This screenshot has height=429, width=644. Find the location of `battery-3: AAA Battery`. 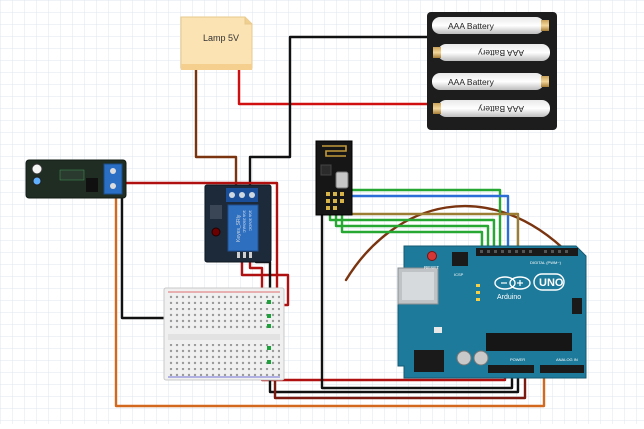

battery-3: AAA Battery is located at coordinates (490, 81).